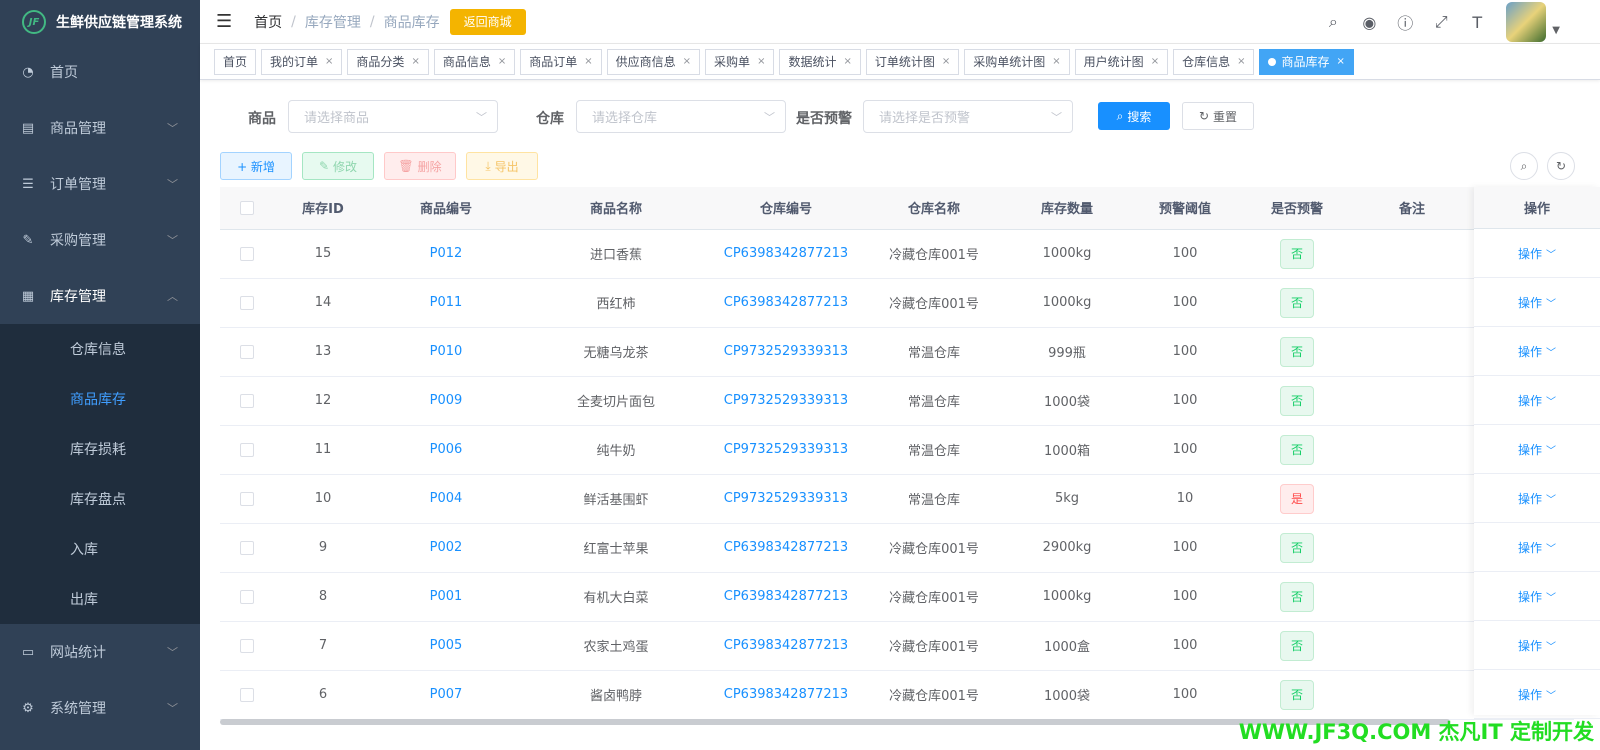 This screenshot has height=750, width=1600. I want to click on cell-code-text: P007, so click(446, 694).